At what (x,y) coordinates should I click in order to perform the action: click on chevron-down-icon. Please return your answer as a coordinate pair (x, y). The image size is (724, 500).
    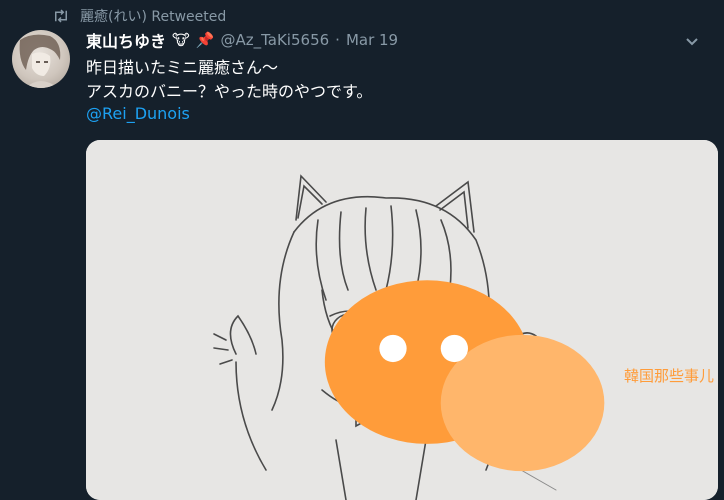
    Looking at the image, I should click on (692, 42).